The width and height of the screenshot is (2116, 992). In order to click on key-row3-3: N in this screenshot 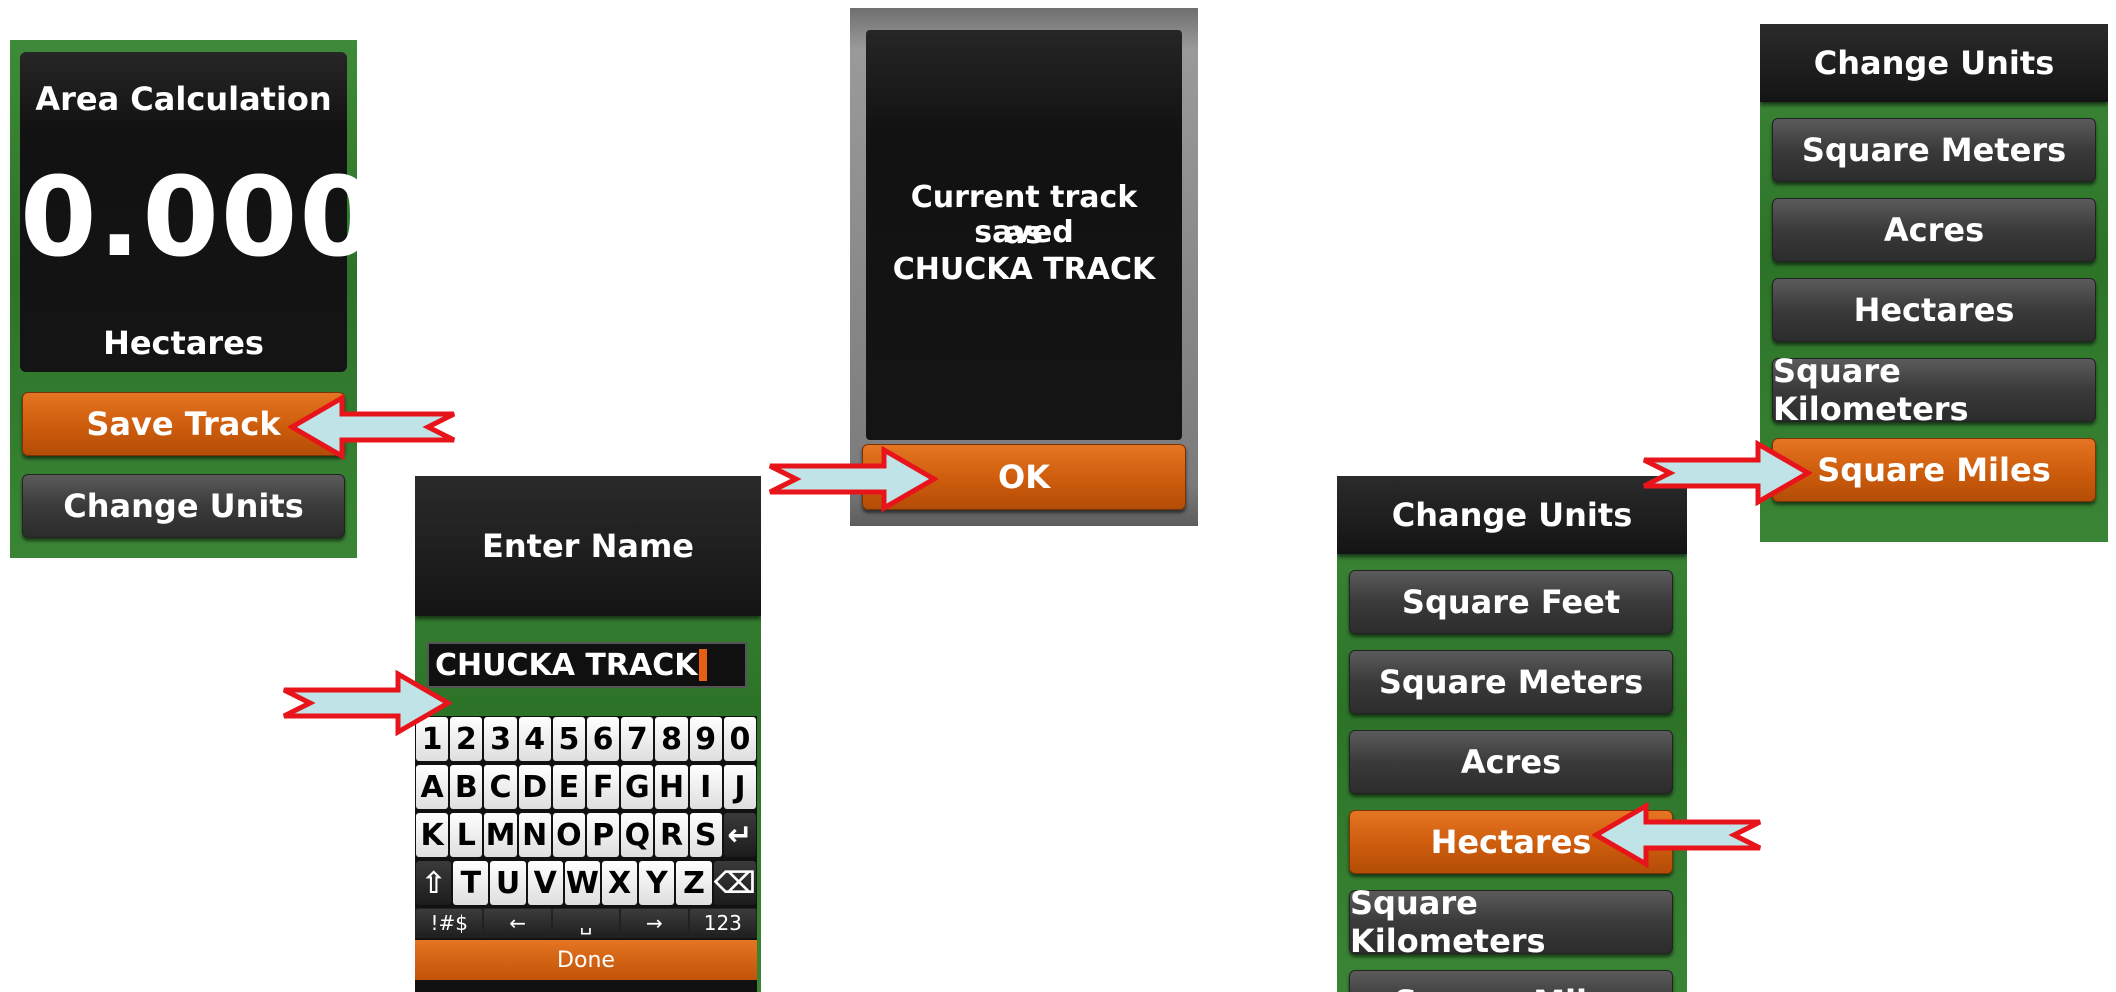, I will do `click(534, 835)`.